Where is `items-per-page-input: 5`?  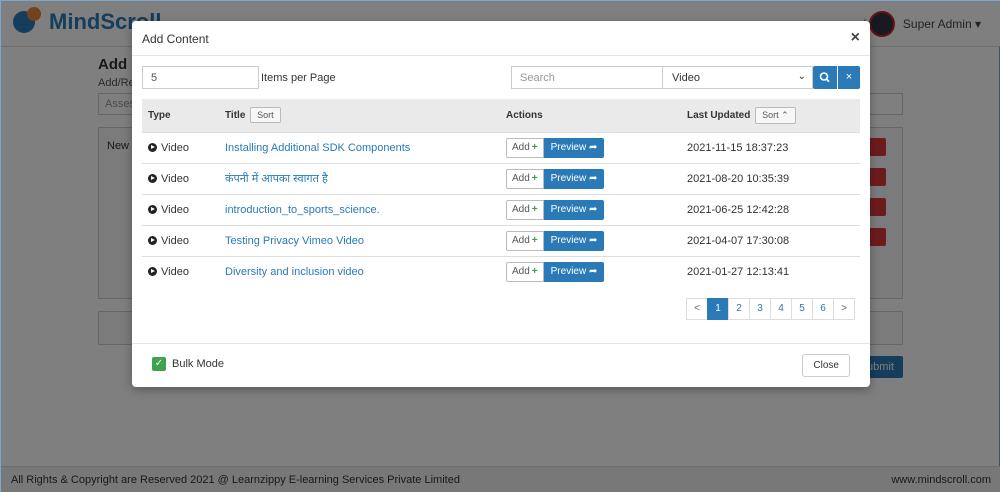
items-per-page-input: 5 is located at coordinates (200, 77).